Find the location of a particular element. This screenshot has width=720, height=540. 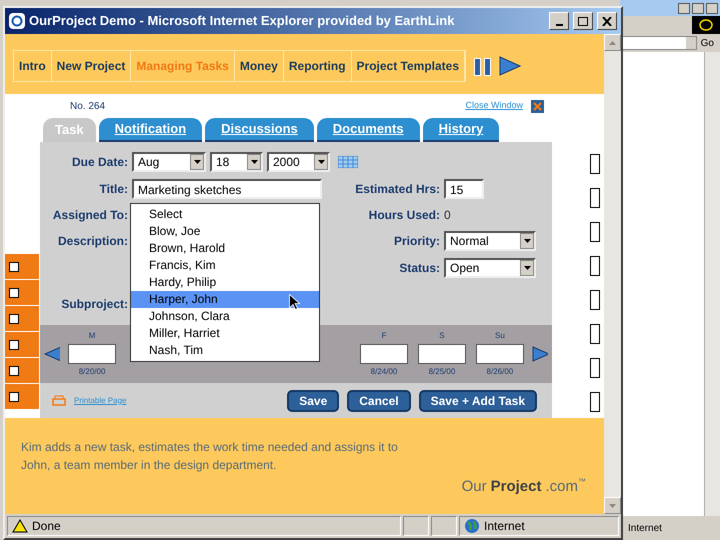

nav-tab: Money is located at coordinates (259, 66).